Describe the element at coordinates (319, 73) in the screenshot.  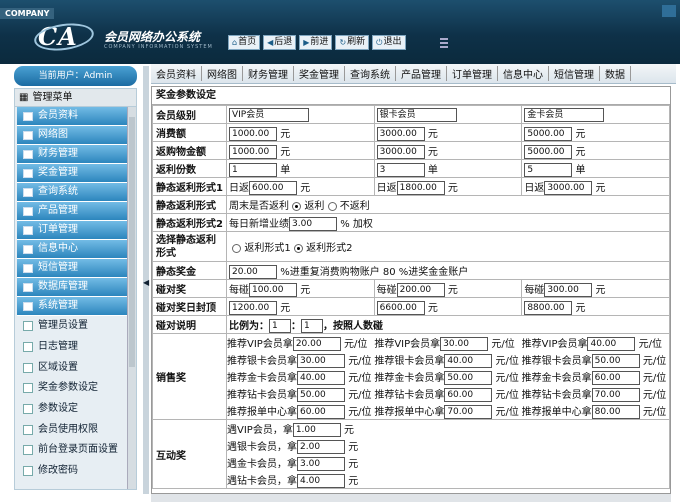
I see `tab: 奖金管理` at that location.